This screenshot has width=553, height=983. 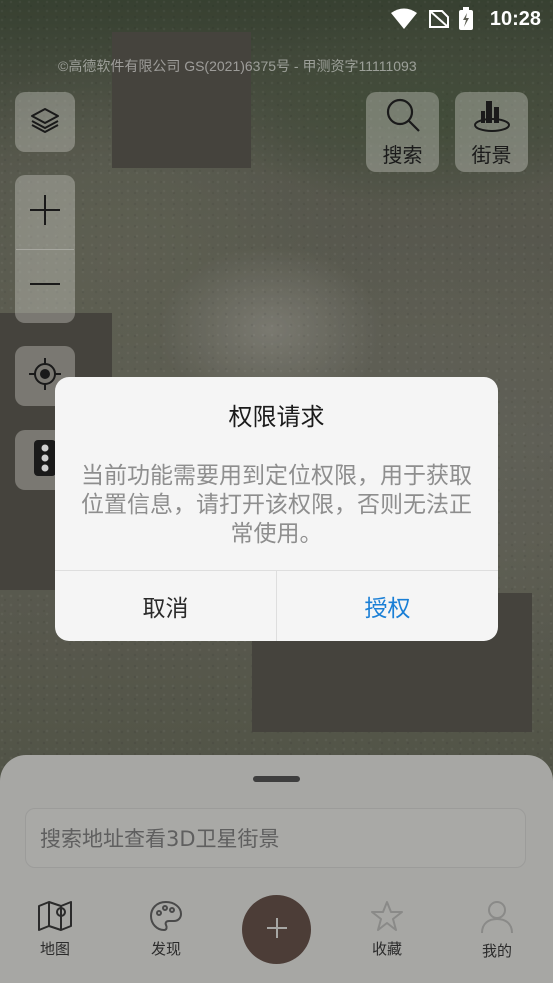 I want to click on tab-mine: 我的, so click(x=497, y=930).